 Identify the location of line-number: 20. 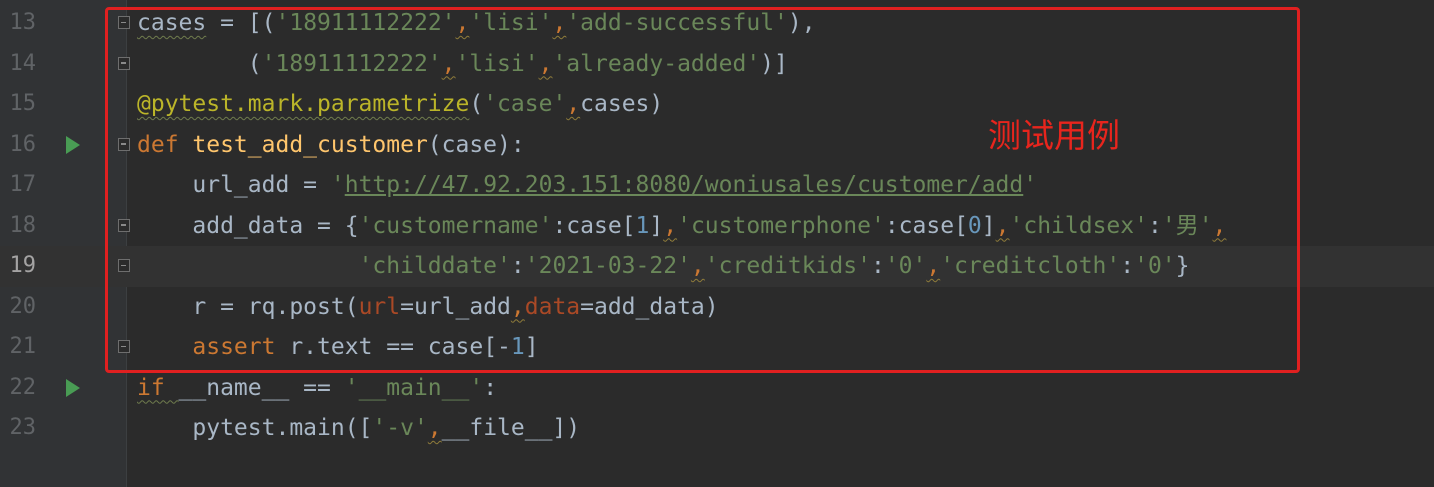
(23, 306).